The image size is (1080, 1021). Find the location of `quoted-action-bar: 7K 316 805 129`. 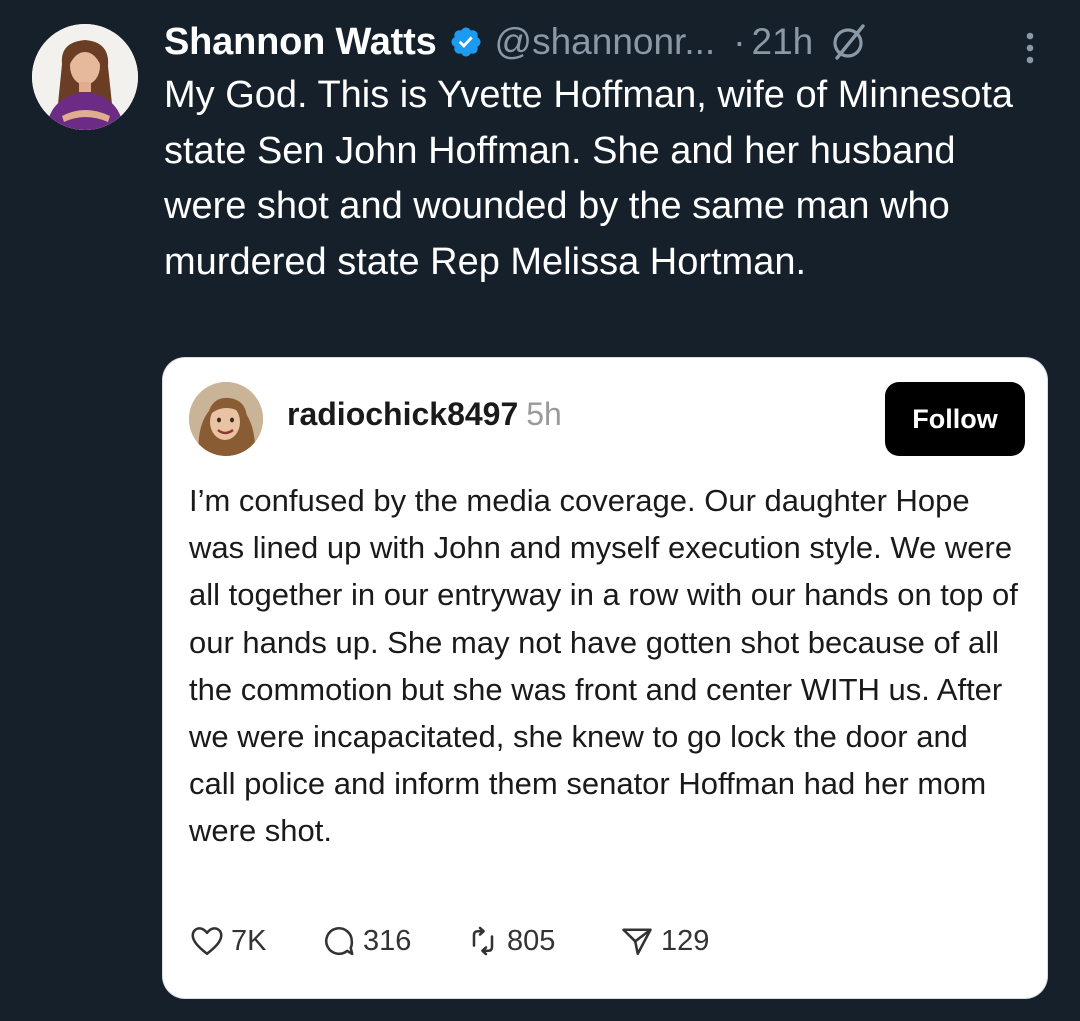

quoted-action-bar: 7K 316 805 129 is located at coordinates (604, 941).